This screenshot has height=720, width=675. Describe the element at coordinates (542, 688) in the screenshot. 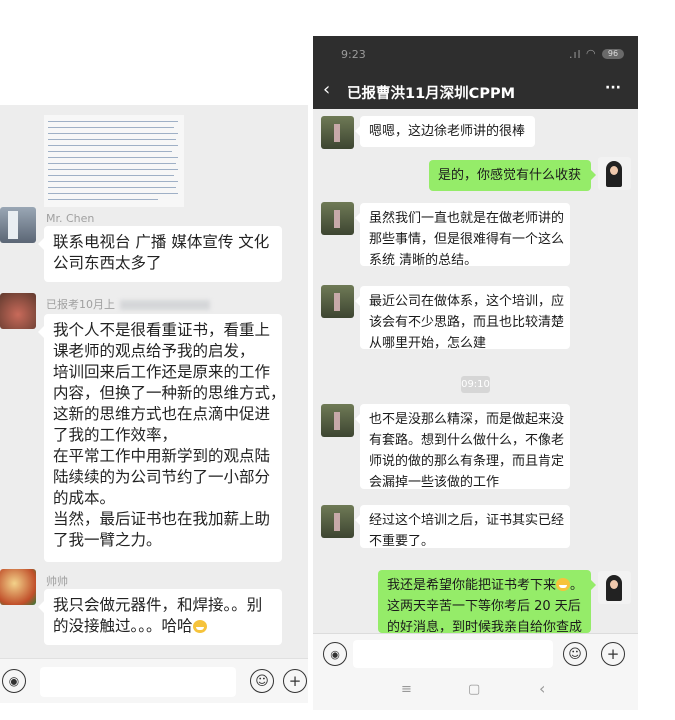

I see `back-nav-icon: ‹` at that location.